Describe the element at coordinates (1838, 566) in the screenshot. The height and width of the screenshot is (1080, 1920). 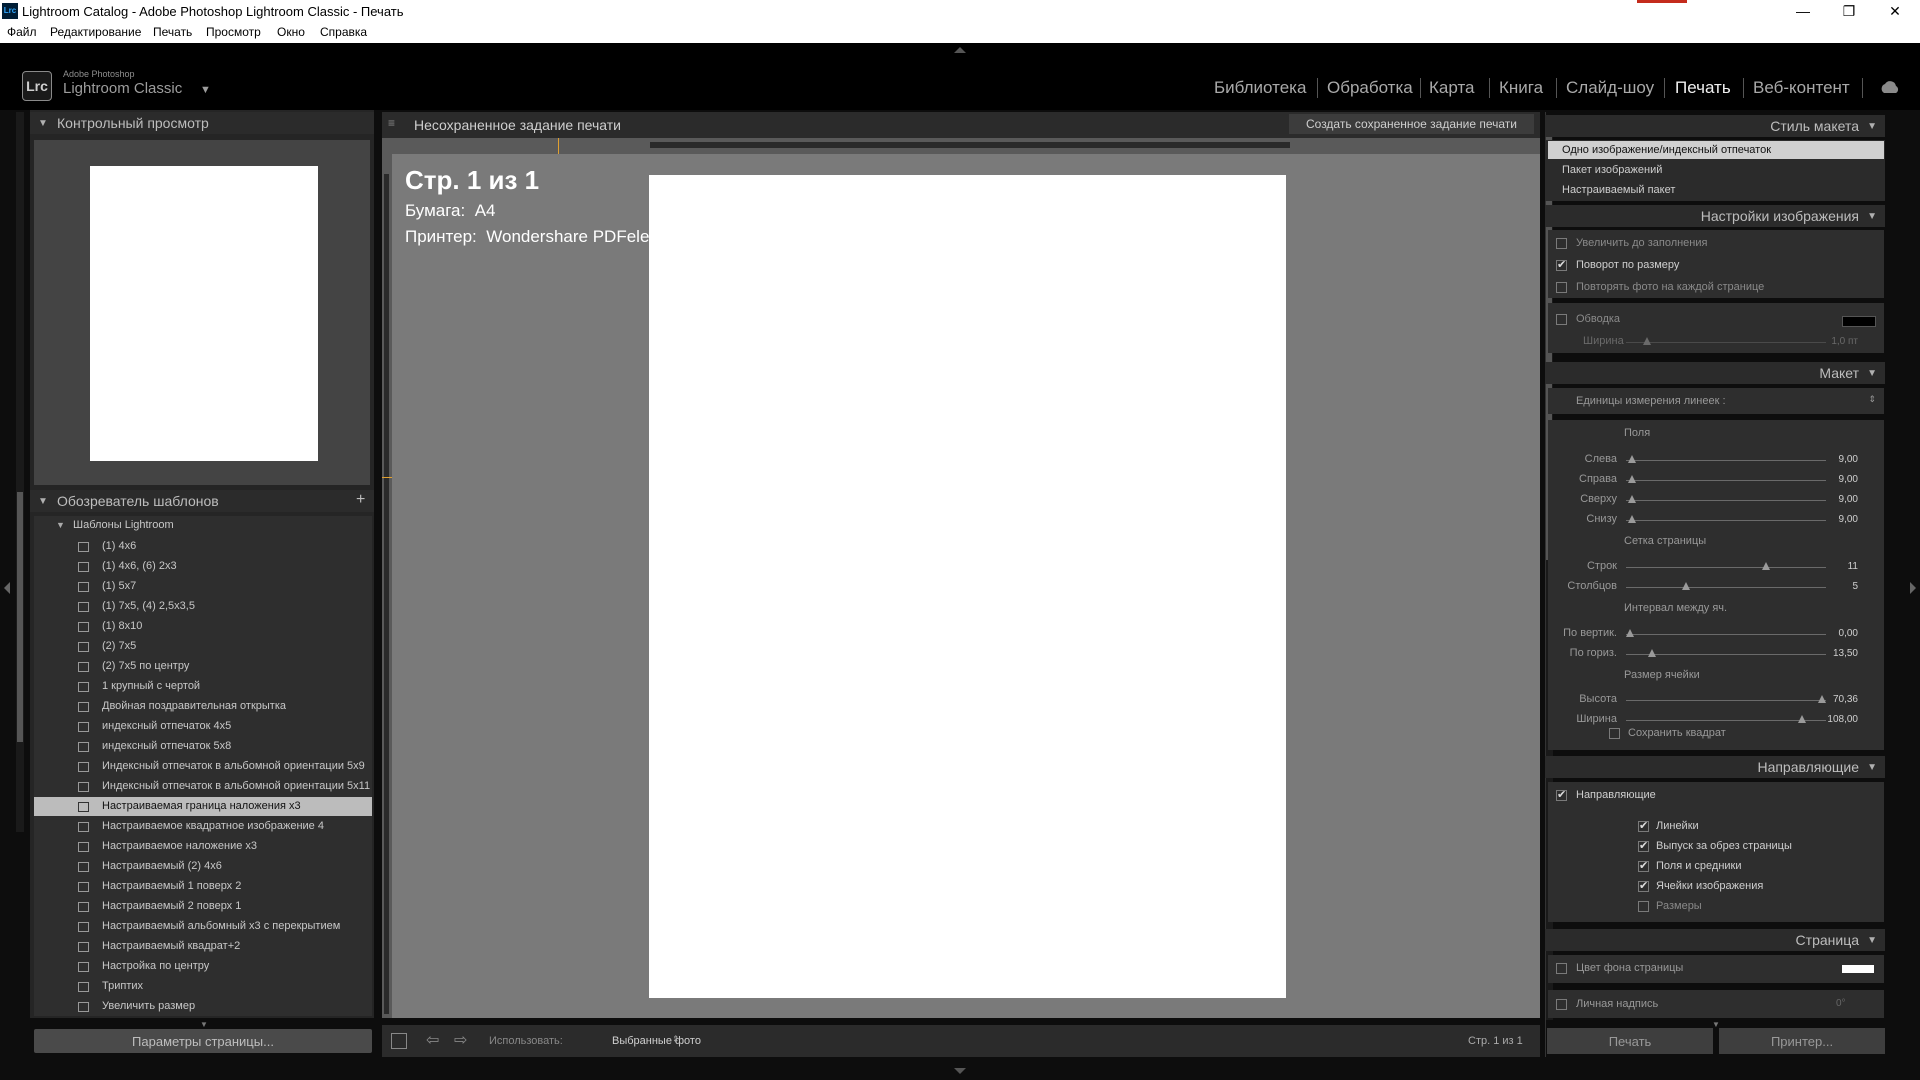
I see `slider-value: 11` at that location.